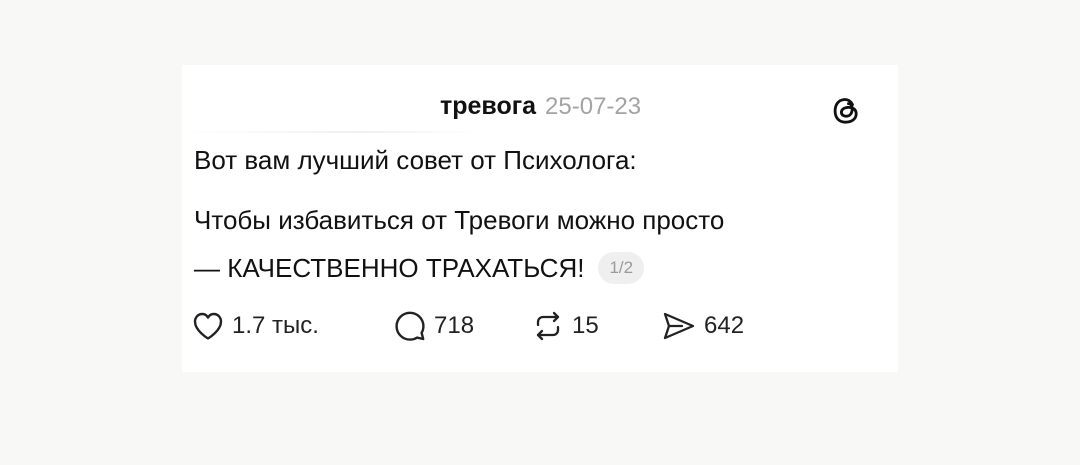  I want to click on comment-button: 718, so click(434, 326).